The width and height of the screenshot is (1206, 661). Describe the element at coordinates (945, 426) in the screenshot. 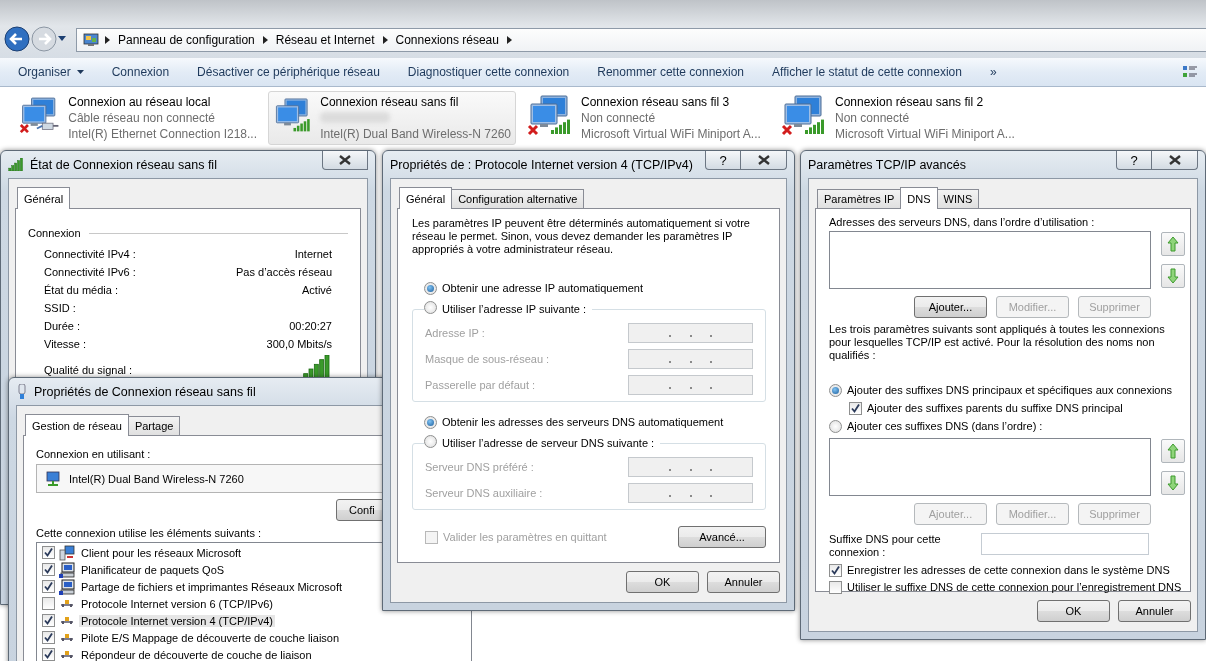

I see `radio-label: Ajouter ces suffixes DNS (dans l’ordre) :` at that location.